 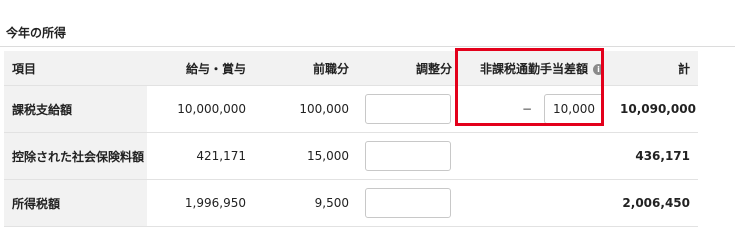 I want to click on nontax-commute-input, so click(x=574, y=109).